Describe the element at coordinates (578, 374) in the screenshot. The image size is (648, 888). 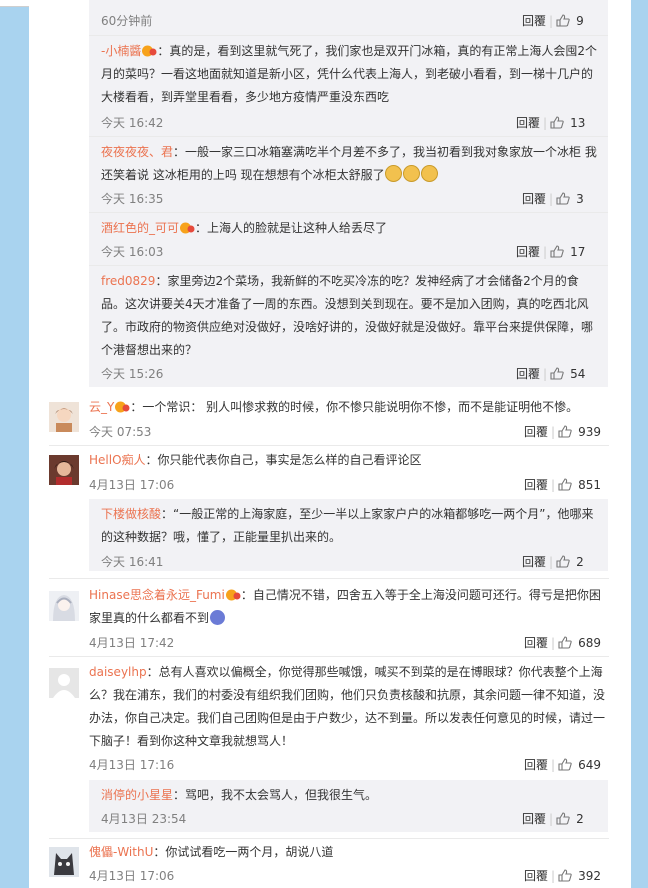
I see `like-count: 54` at that location.